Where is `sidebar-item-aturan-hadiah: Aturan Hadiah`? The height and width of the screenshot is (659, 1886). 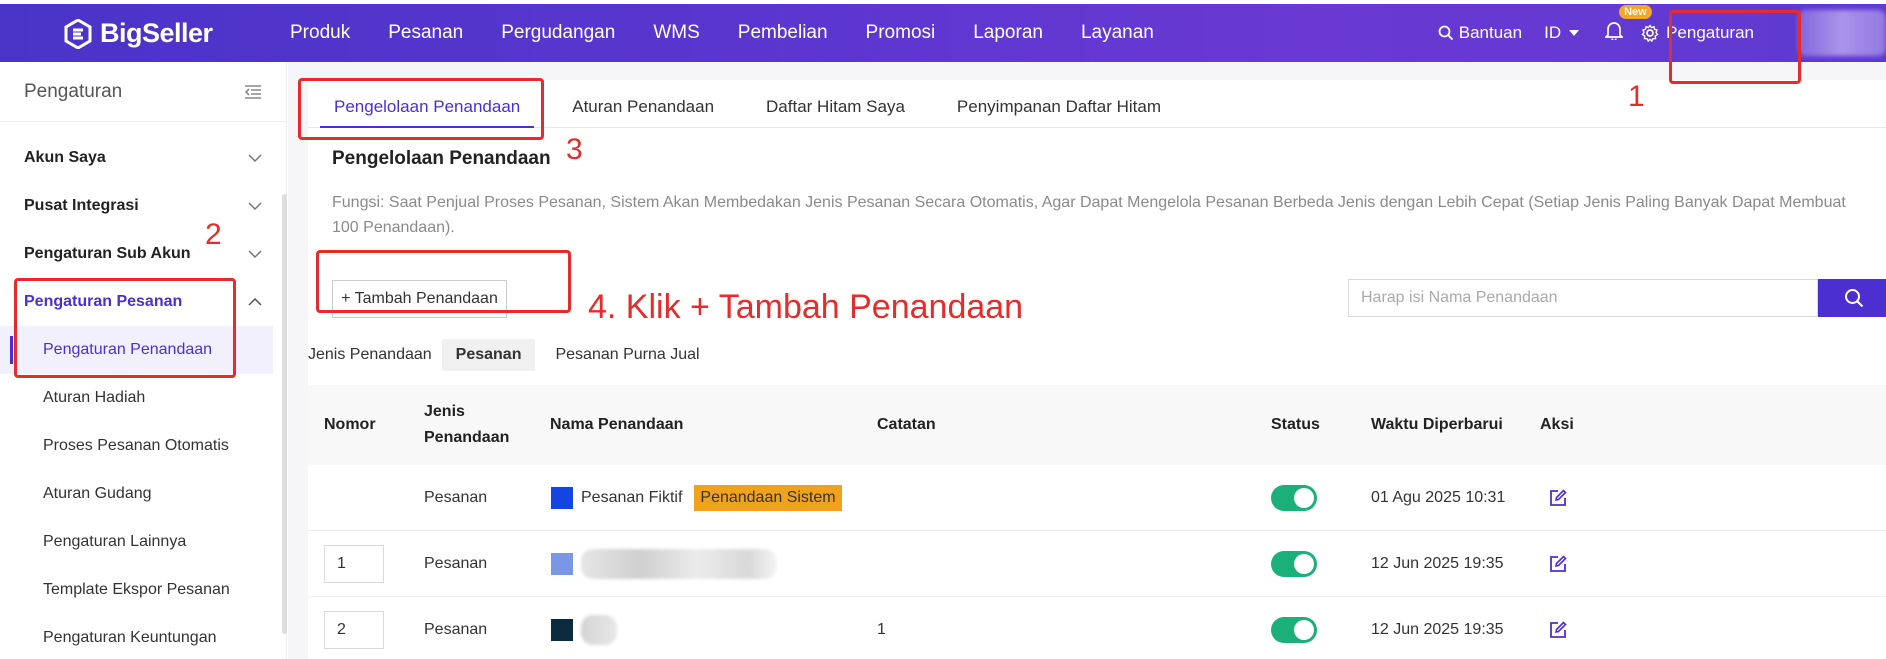
sidebar-item-aturan-hadiah: Aturan Hadiah is located at coordinates (143, 398).